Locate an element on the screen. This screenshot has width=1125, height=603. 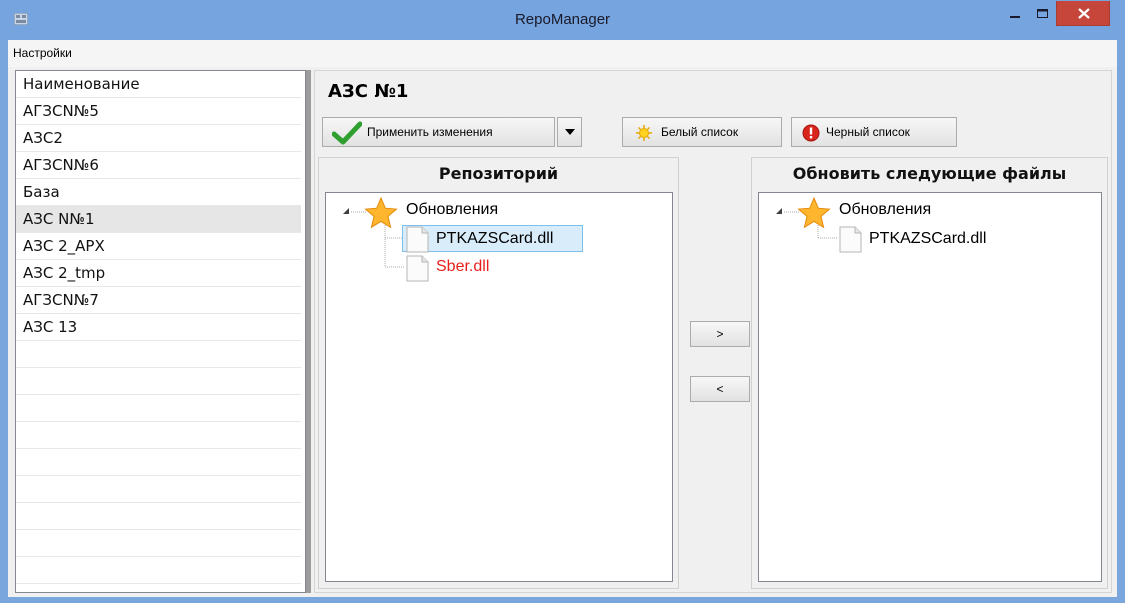
white-list-label: Белый список is located at coordinates (700, 132).